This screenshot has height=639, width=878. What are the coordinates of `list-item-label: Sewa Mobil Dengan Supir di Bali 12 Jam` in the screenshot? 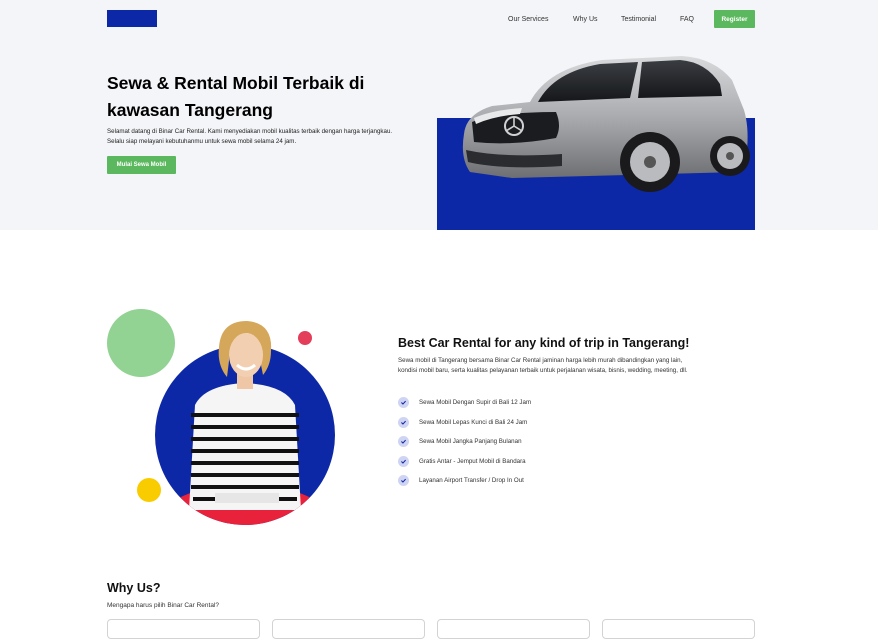 It's located at (475, 403).